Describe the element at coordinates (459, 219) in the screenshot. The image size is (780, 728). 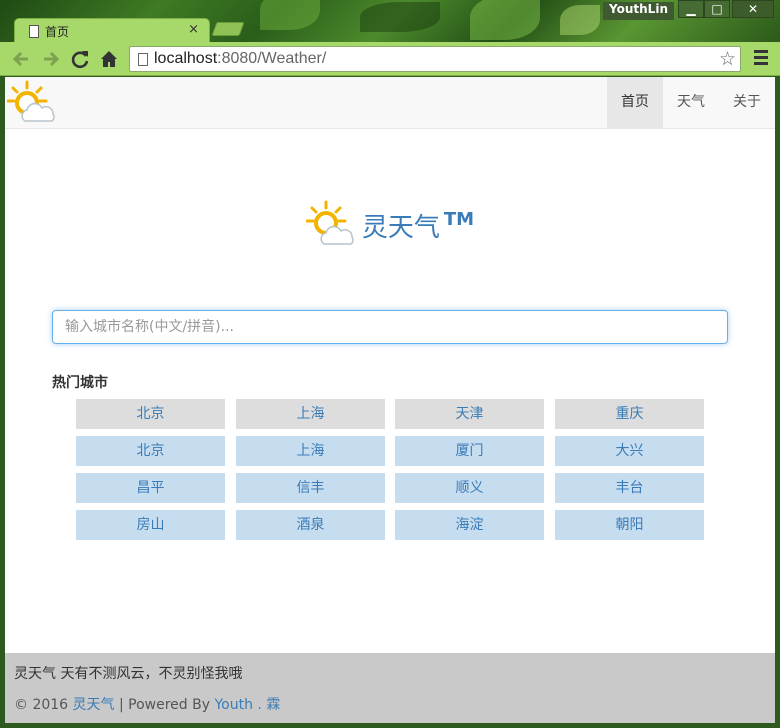
I see `trademark-mark: TM` at that location.